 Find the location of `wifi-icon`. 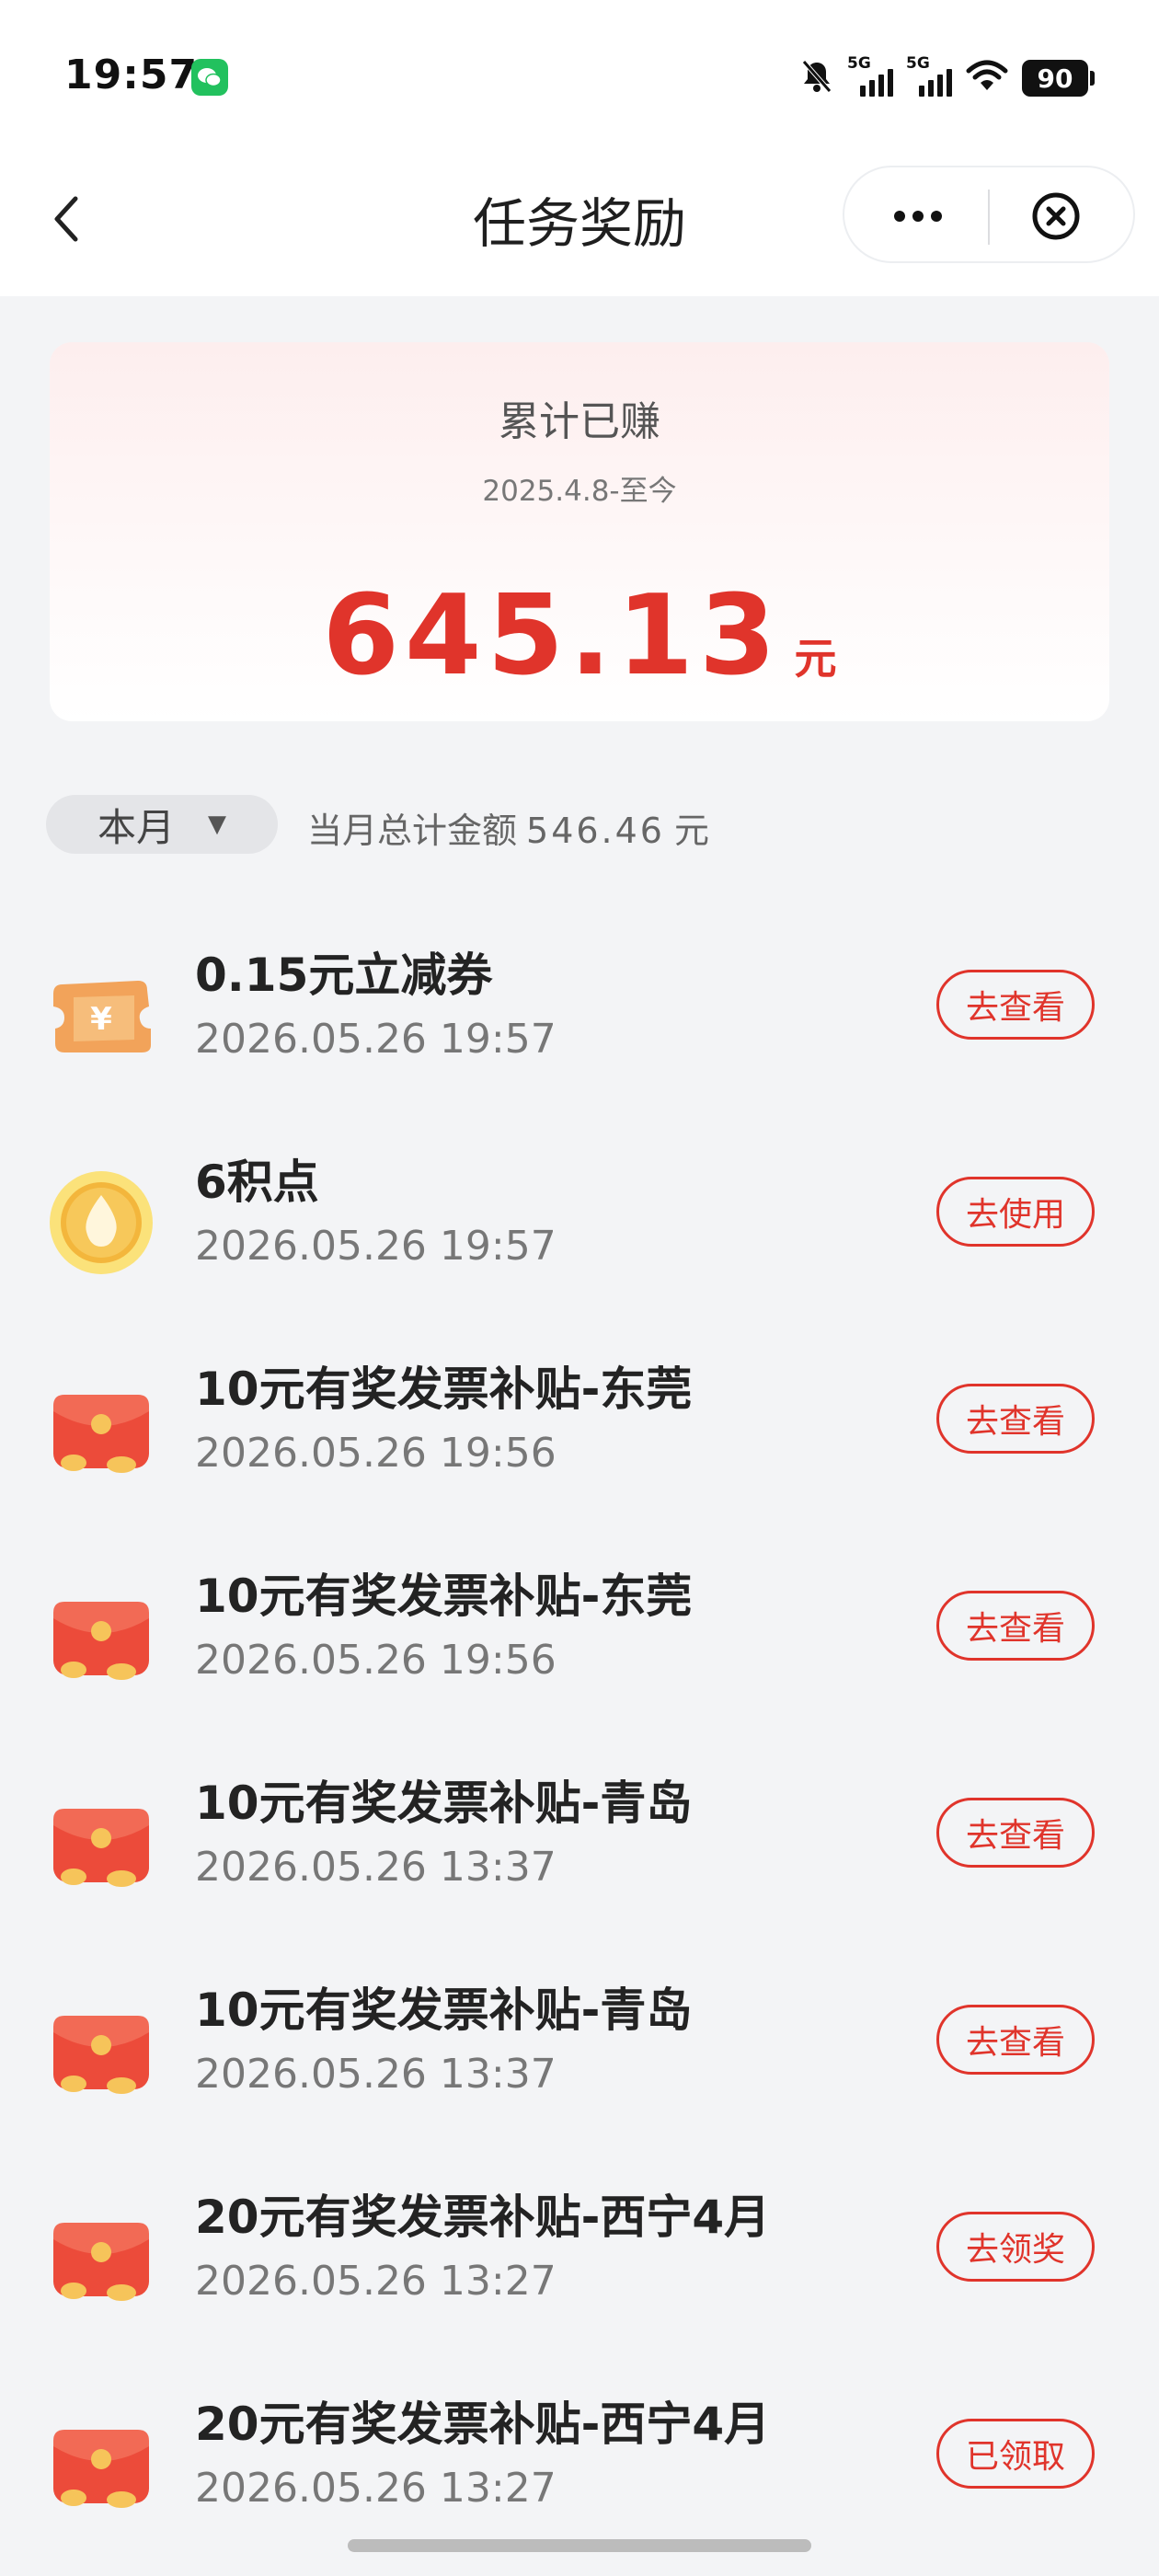

wifi-icon is located at coordinates (987, 78).